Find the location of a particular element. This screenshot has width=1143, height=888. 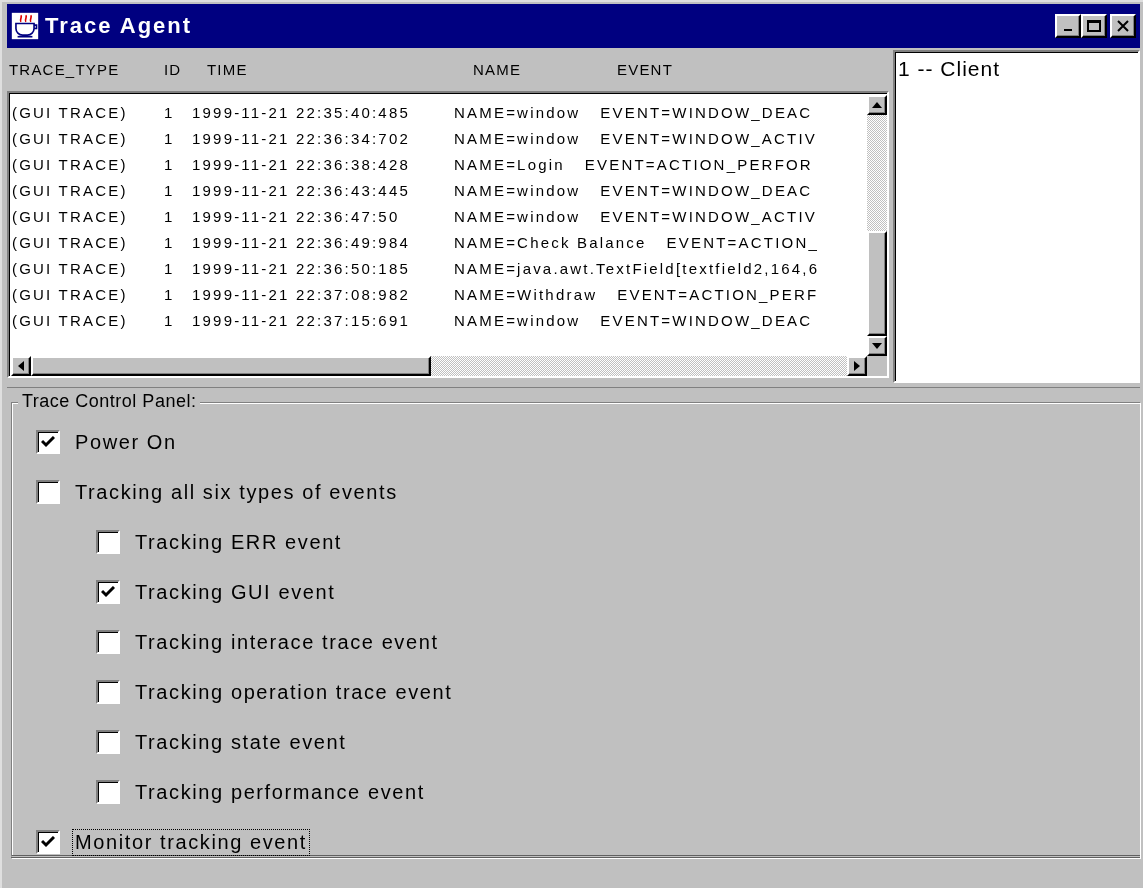

table-cell: NAME=Withdraw is located at coordinates (526, 294).